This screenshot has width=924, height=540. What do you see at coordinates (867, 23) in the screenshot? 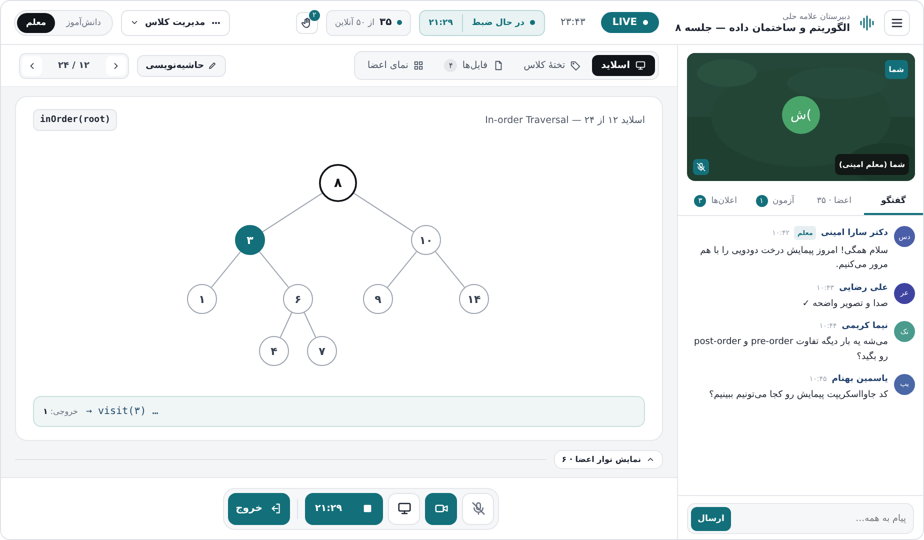
I see `sound-wave-icon` at bounding box center [867, 23].